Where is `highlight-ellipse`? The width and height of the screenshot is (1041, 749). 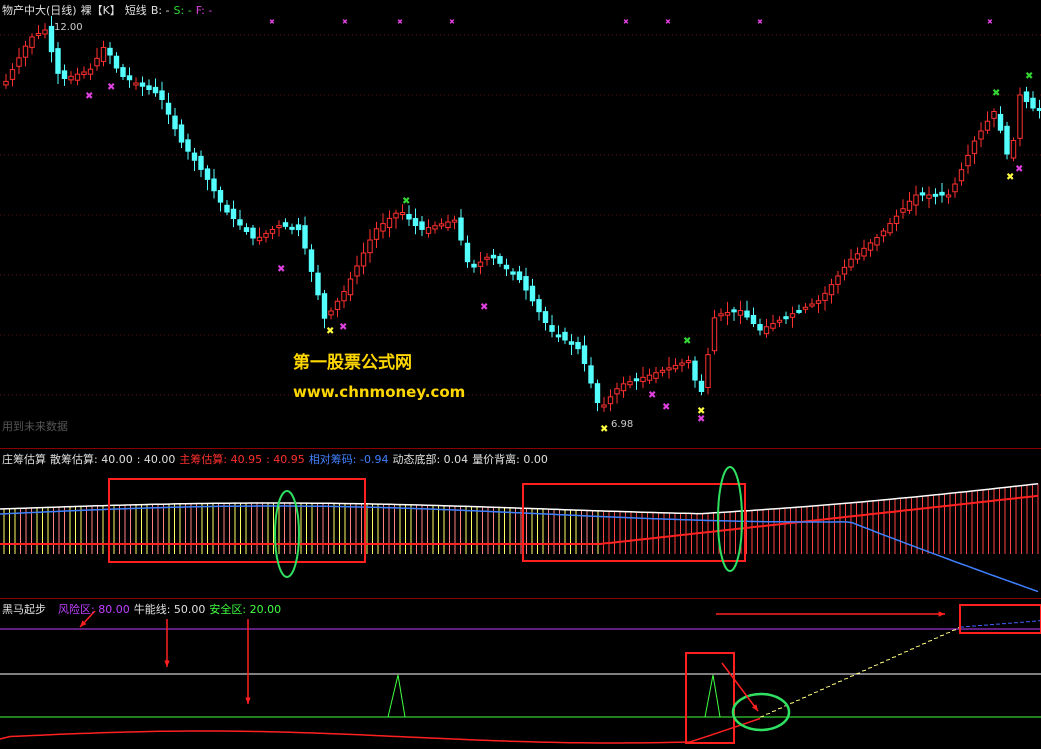 highlight-ellipse is located at coordinates (761, 712).